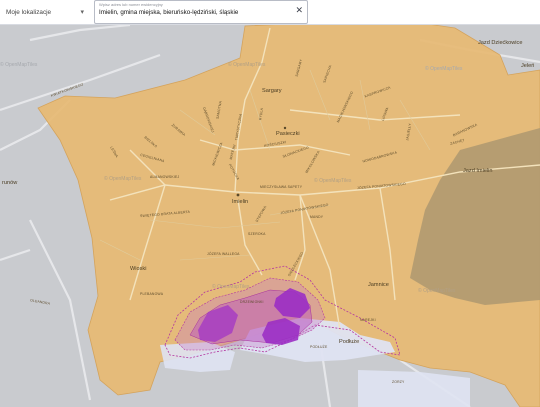  I want to click on place-label-podluze: Podłuże, so click(349, 342).